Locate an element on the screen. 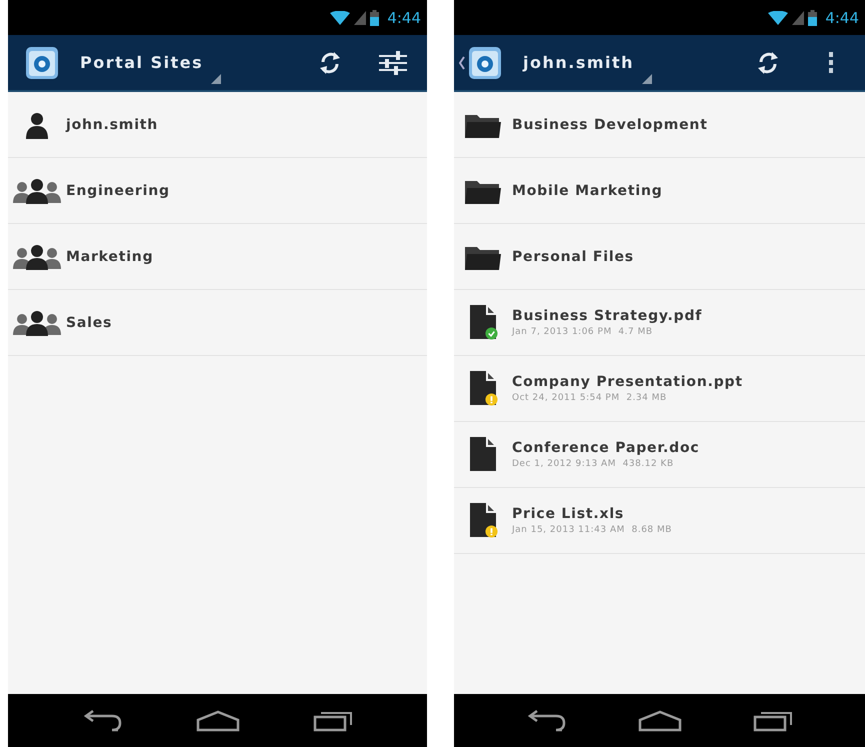 Image resolution: width=865 pixels, height=747 pixels. item-label: Personal Files is located at coordinates (573, 256).